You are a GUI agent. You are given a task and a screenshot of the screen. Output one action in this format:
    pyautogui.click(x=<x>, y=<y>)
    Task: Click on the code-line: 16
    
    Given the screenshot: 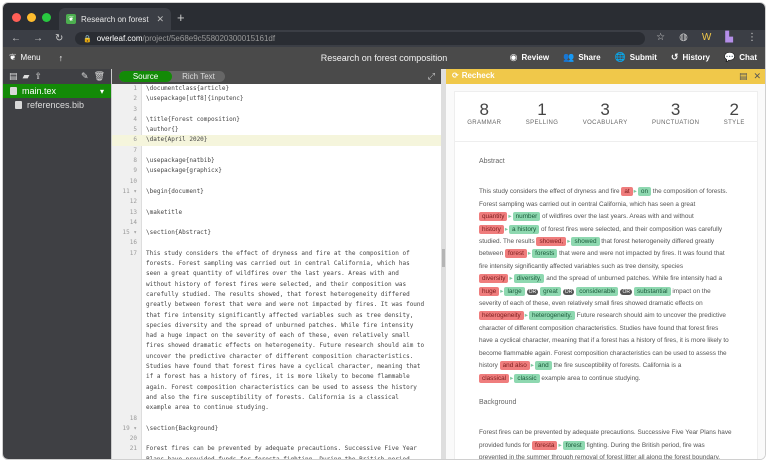 What is the action you would take?
    pyautogui.click(x=277, y=243)
    